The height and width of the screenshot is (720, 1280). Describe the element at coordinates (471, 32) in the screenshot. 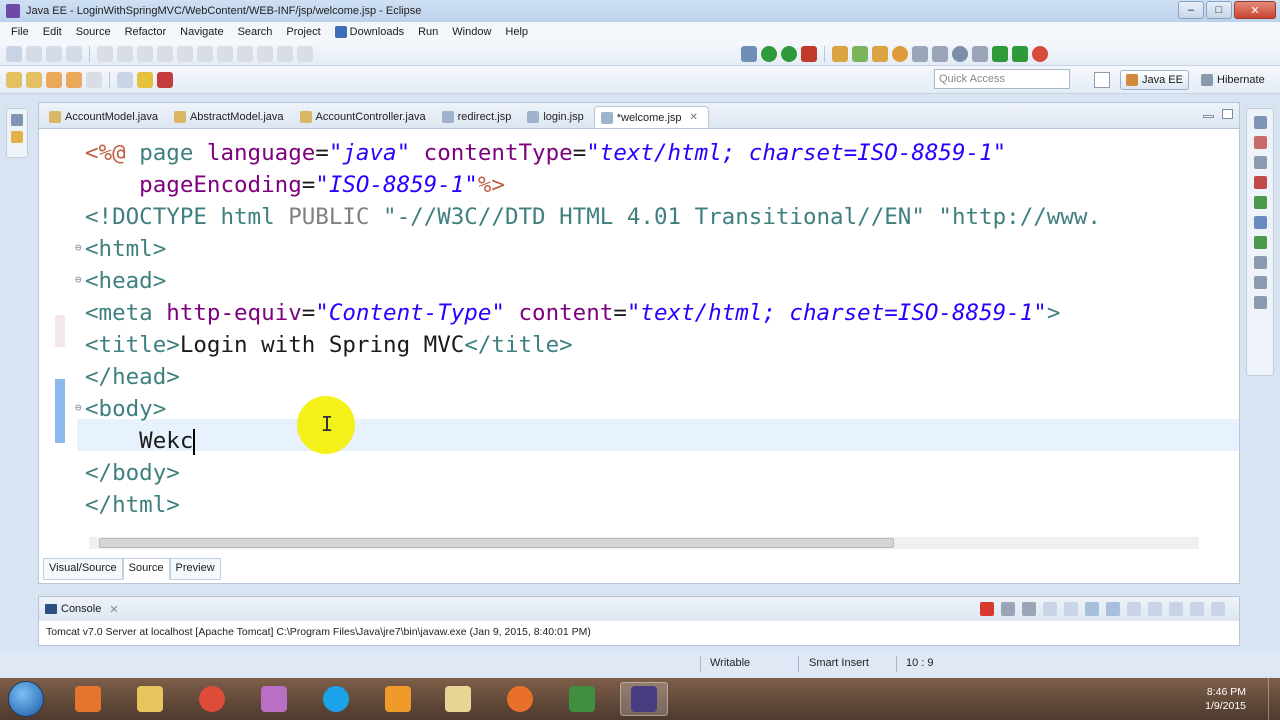

I see `menu-window: Window` at that location.